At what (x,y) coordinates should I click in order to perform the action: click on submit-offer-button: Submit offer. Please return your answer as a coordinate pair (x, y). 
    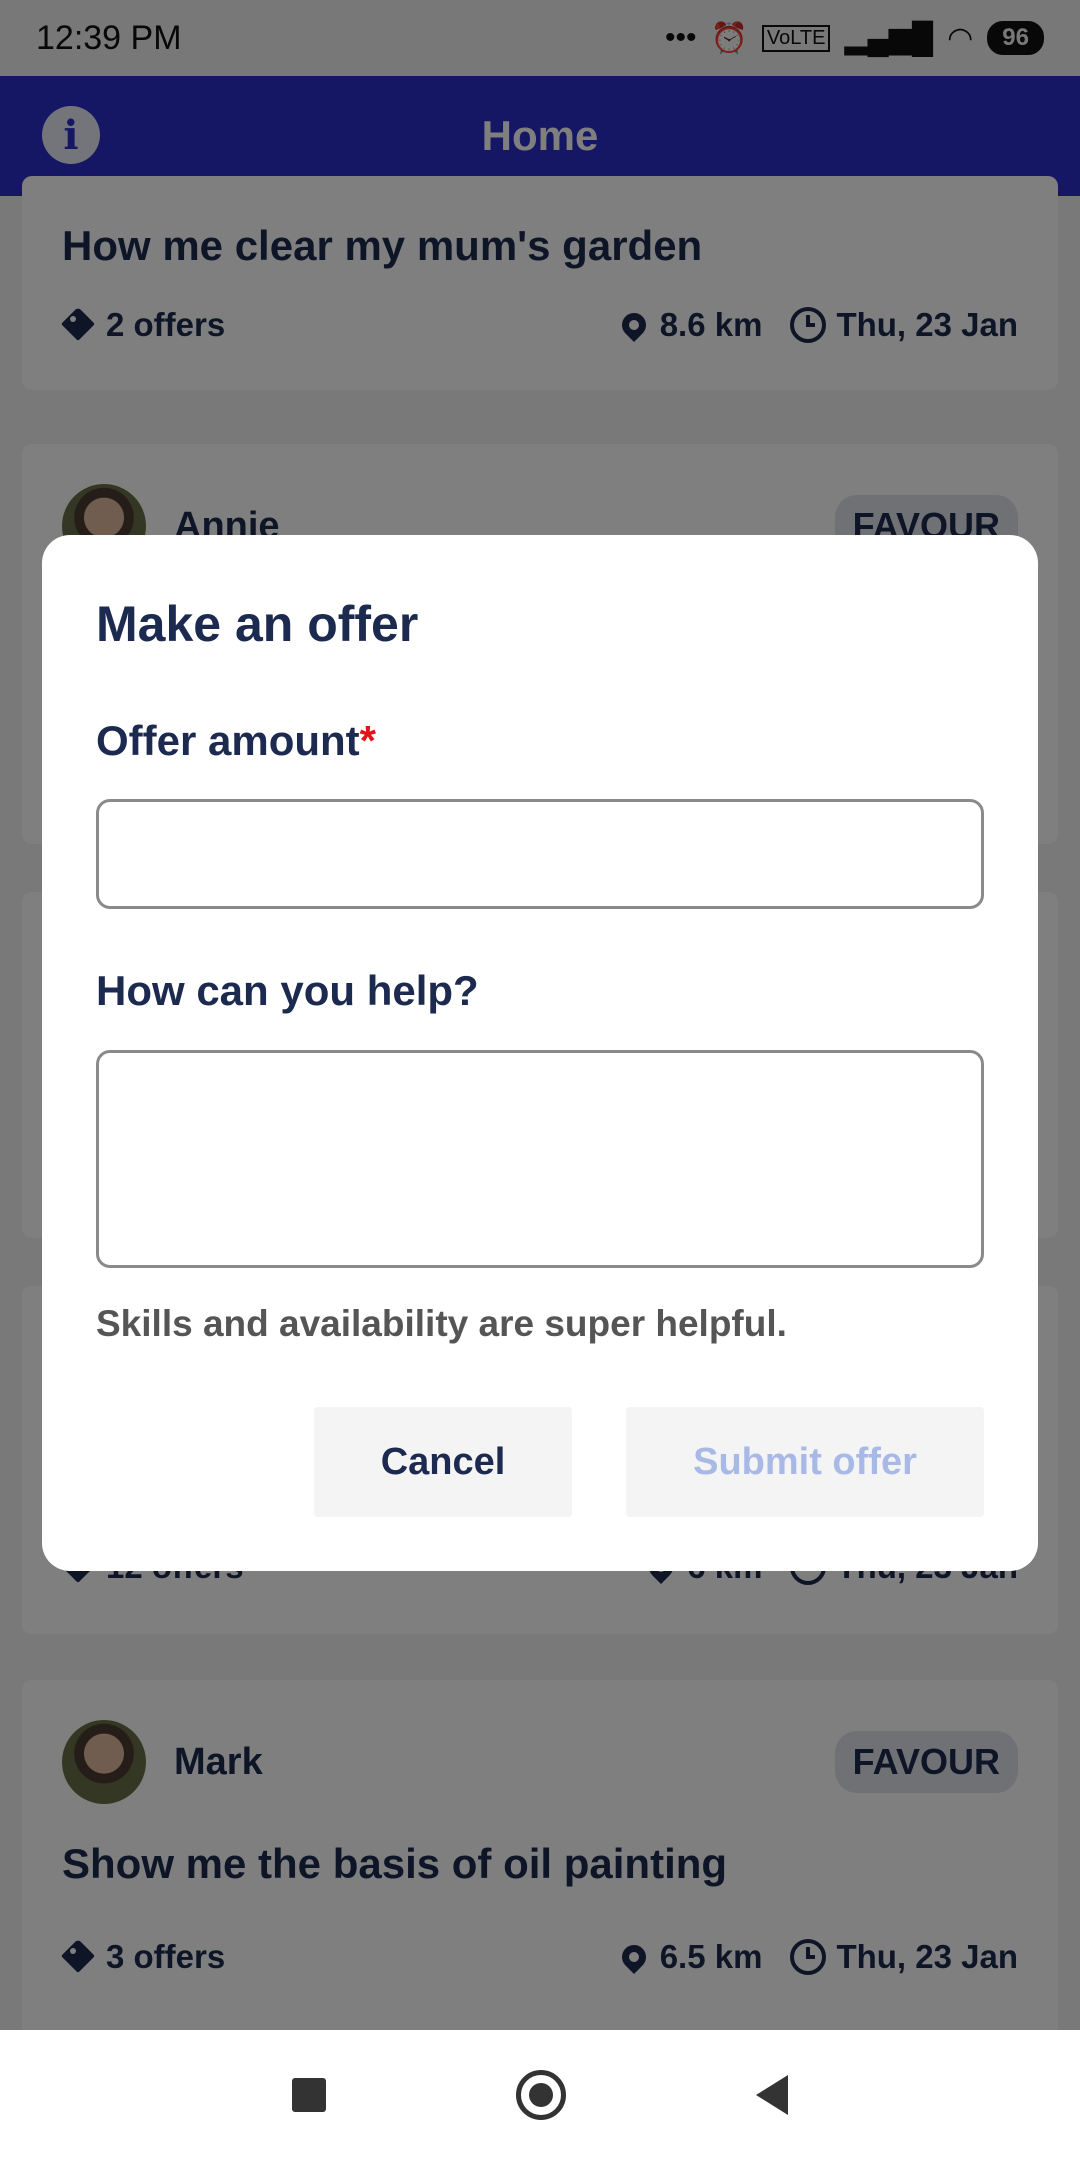
    Looking at the image, I should click on (805, 1462).